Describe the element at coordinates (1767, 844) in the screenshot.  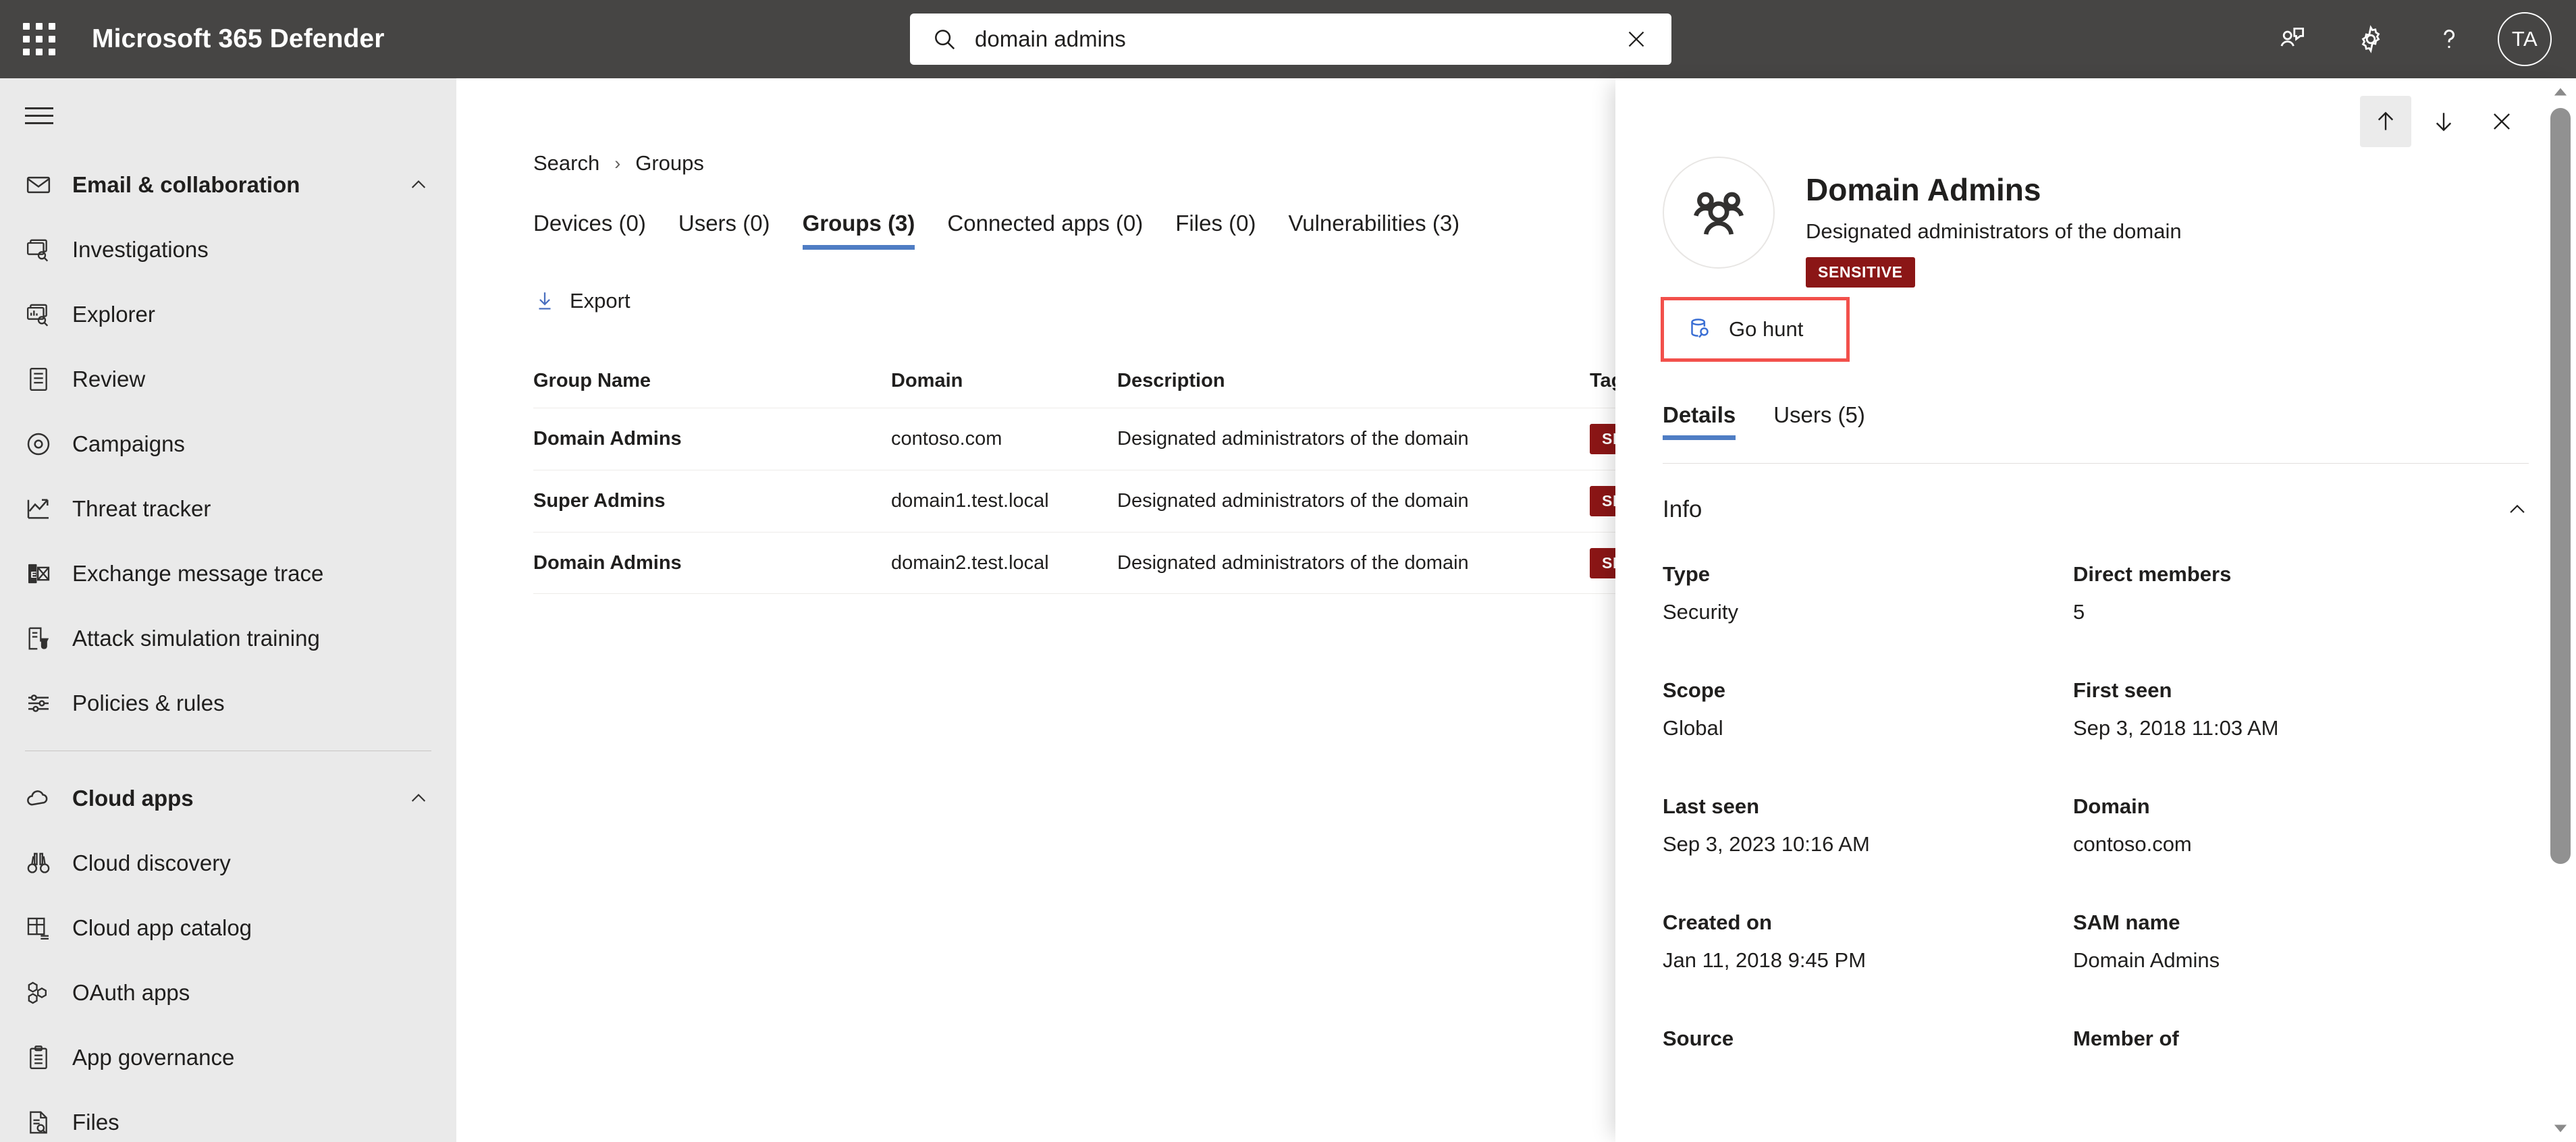
I see `field-value: Sep 3, 2023 10:16 AM` at that location.